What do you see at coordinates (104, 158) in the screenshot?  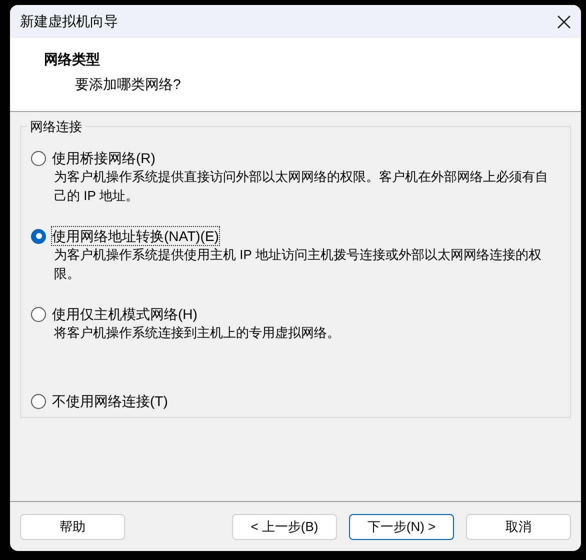 I see `option-label: 使用桥接网络(R)` at bounding box center [104, 158].